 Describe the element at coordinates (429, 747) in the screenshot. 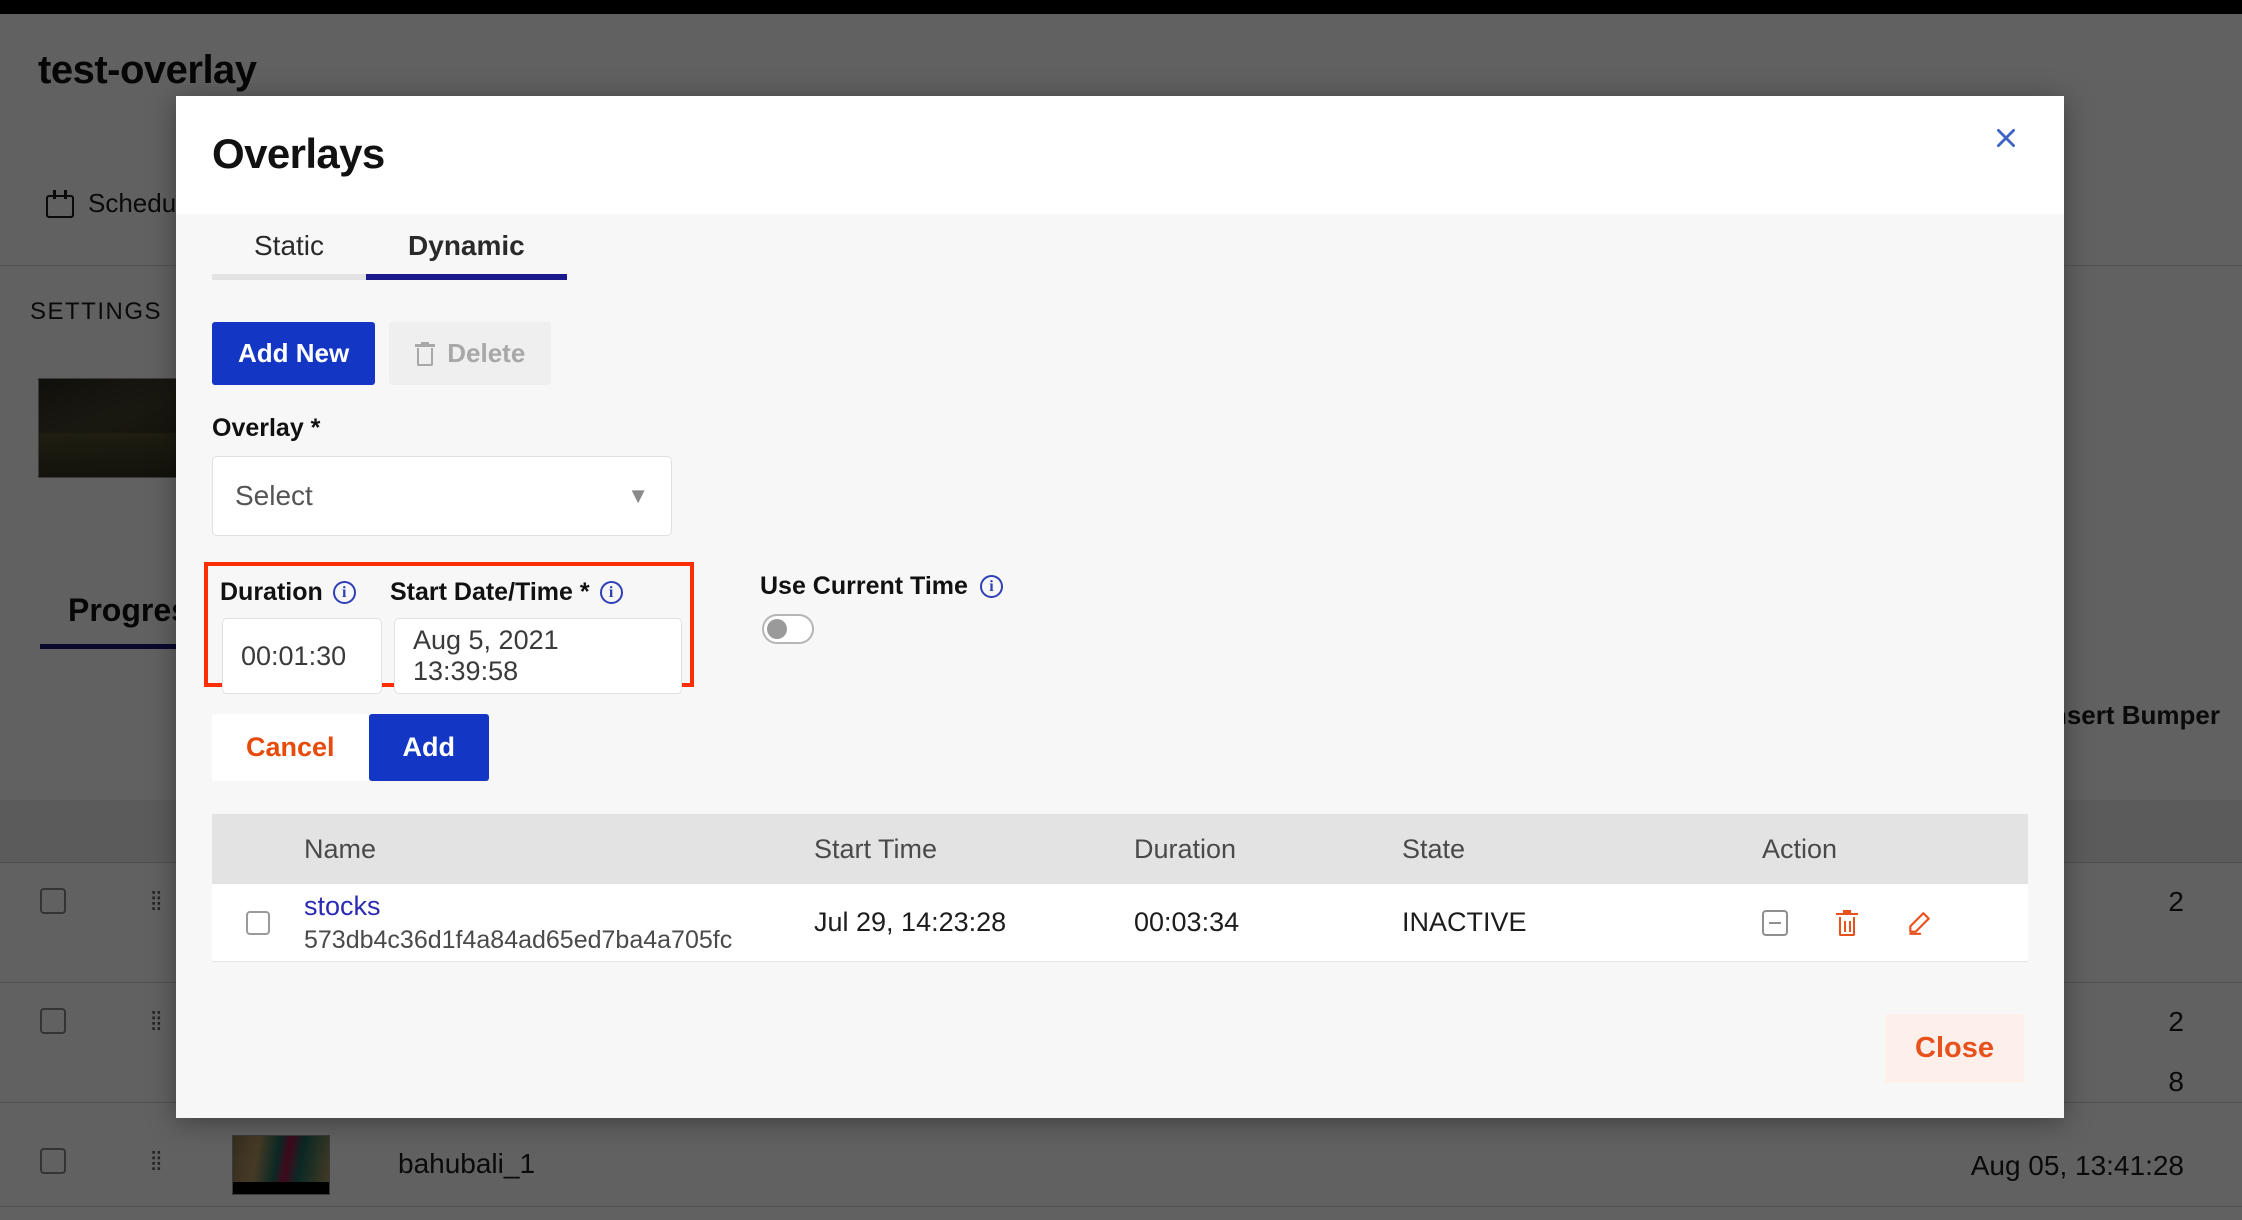

I see `add-button: Add` at that location.